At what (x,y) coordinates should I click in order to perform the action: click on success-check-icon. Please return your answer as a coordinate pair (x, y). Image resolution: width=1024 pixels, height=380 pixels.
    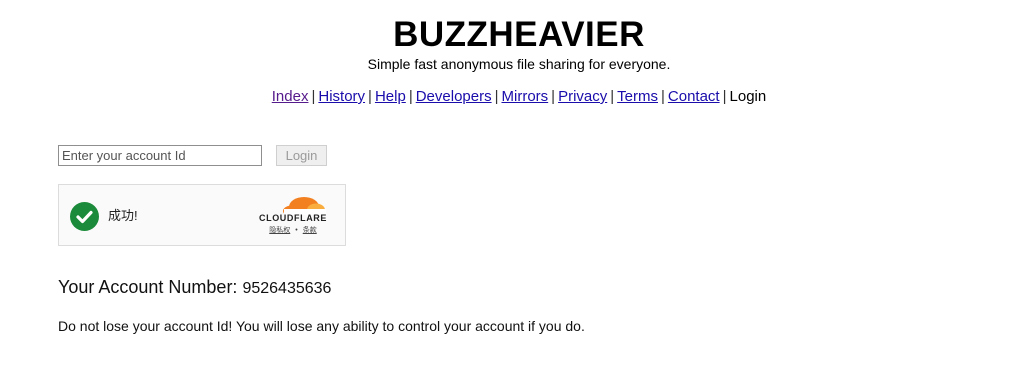
    Looking at the image, I should click on (84, 216).